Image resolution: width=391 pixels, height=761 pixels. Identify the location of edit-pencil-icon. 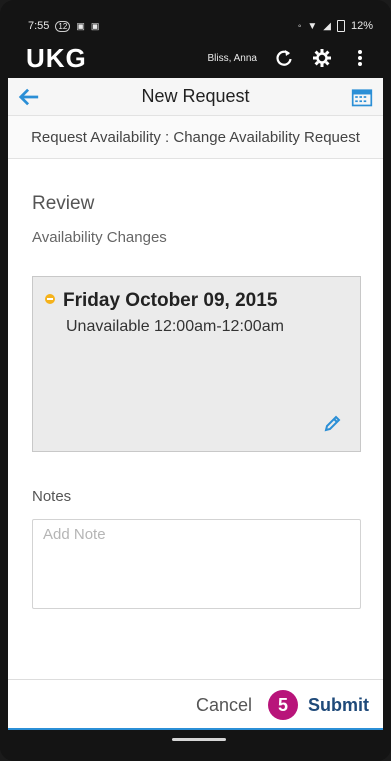
(332, 426).